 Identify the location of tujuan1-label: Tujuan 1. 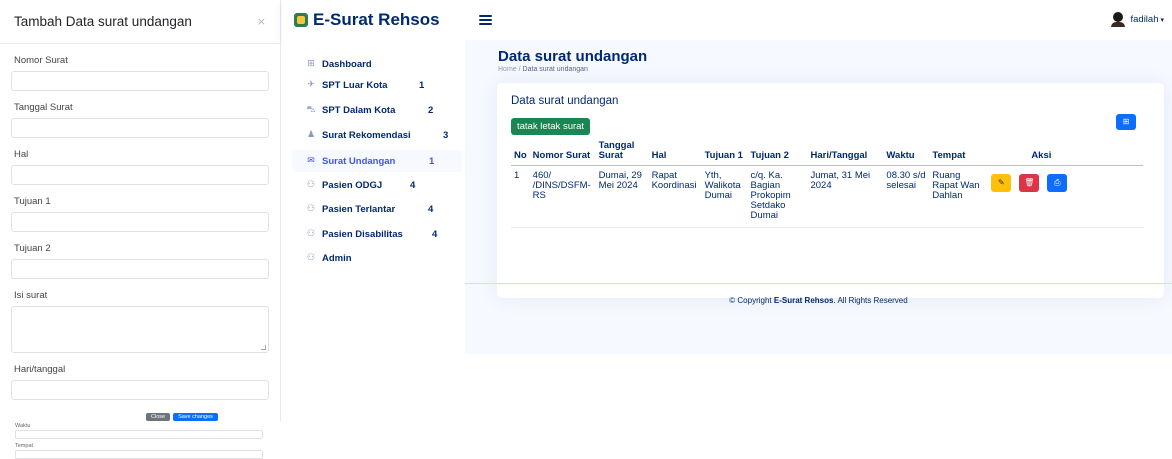
(32, 201).